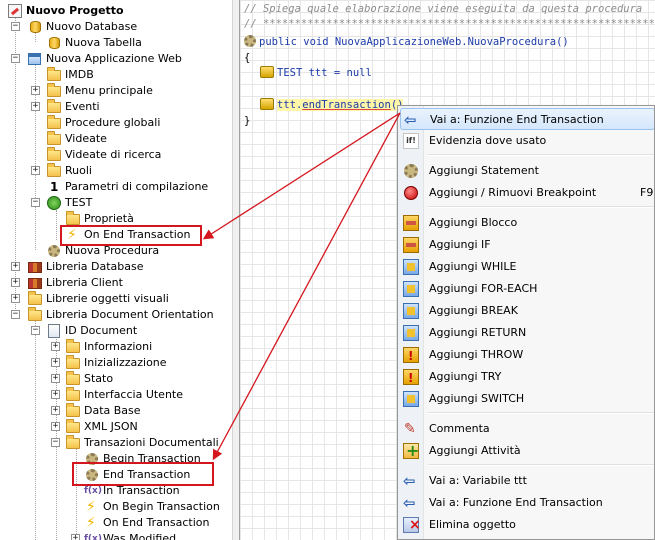 This screenshot has width=655, height=540. What do you see at coordinates (79, 74) in the screenshot?
I see `tree-label: IMDB` at bounding box center [79, 74].